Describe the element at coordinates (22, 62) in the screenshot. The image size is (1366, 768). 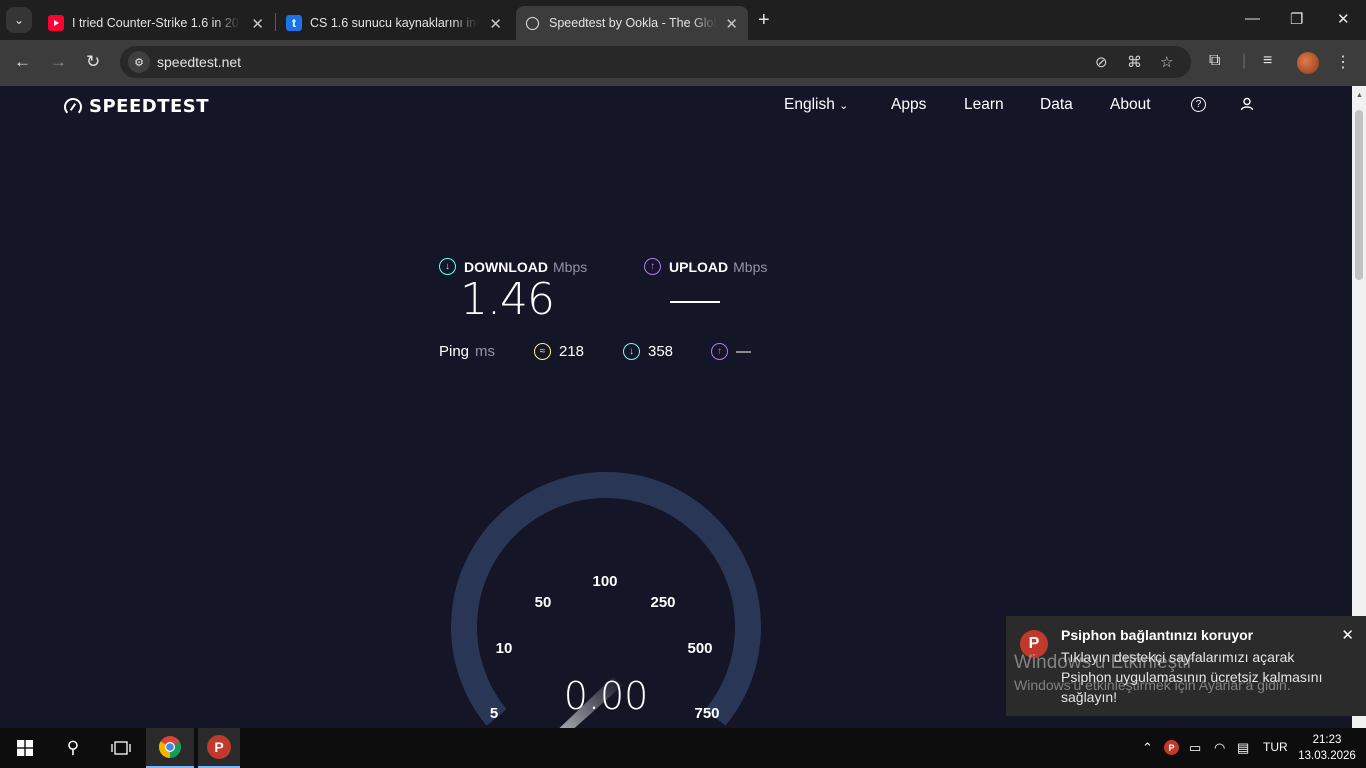
I see `back-button: ←` at that location.